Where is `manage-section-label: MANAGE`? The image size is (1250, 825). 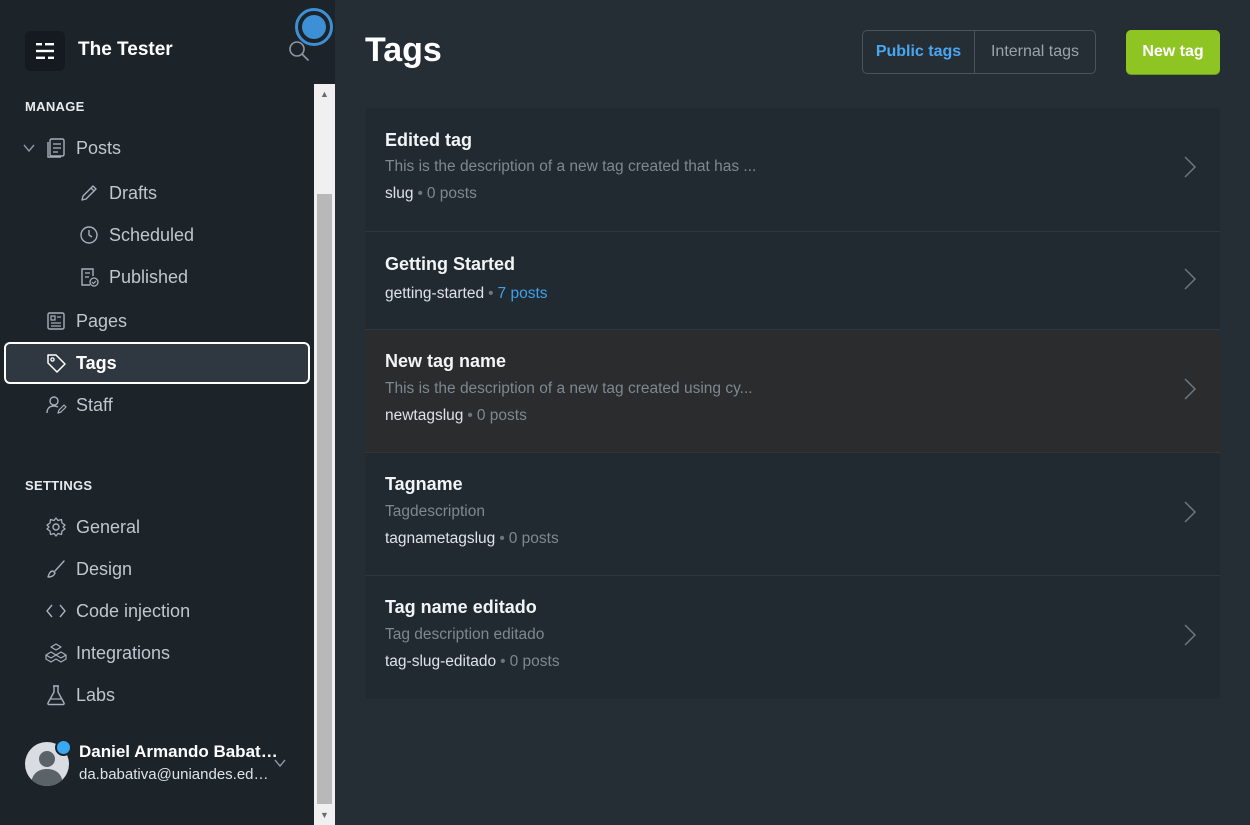
manage-section-label: MANAGE is located at coordinates (55, 106).